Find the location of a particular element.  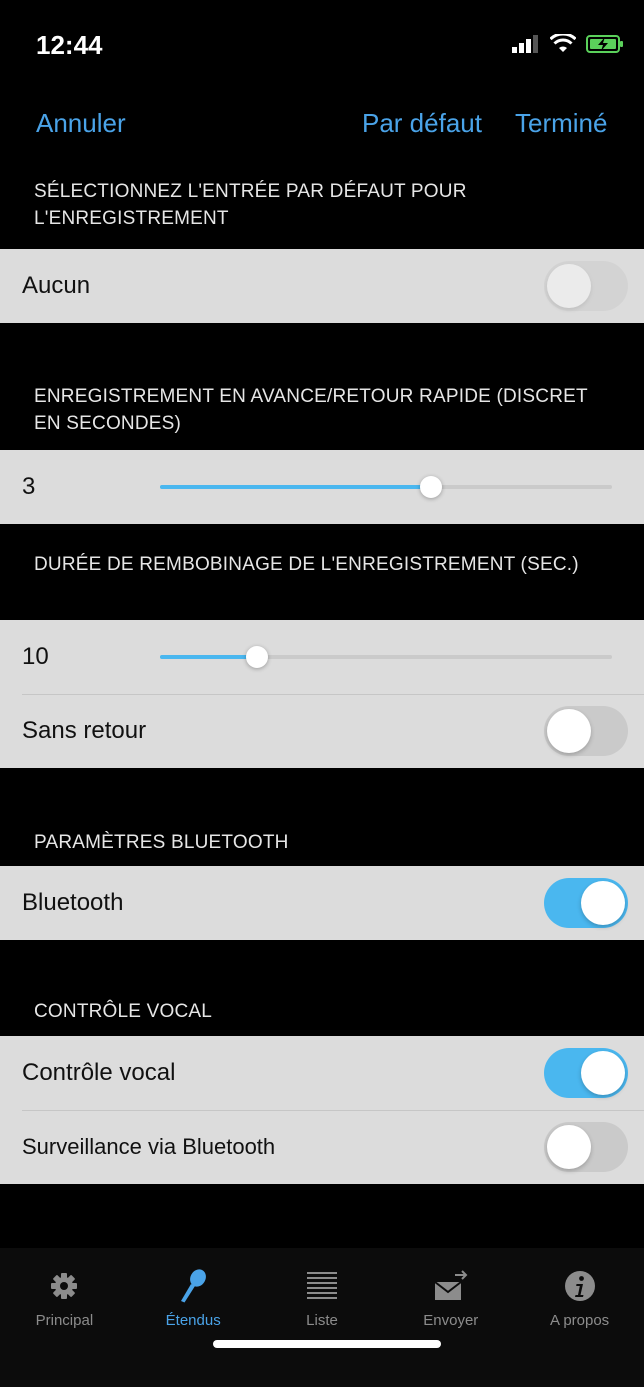

skip-value: 3 is located at coordinates (29, 486).